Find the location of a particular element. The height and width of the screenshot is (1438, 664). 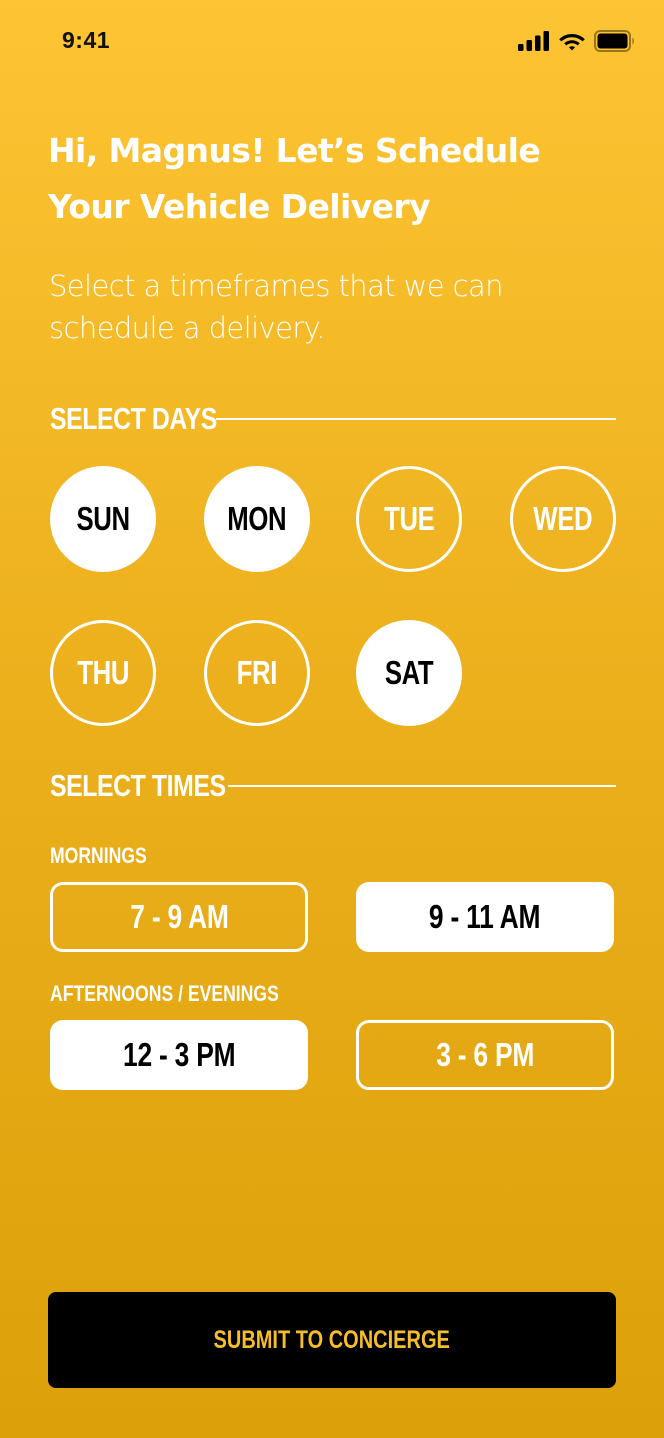

day-label: FRI is located at coordinates (257, 672).